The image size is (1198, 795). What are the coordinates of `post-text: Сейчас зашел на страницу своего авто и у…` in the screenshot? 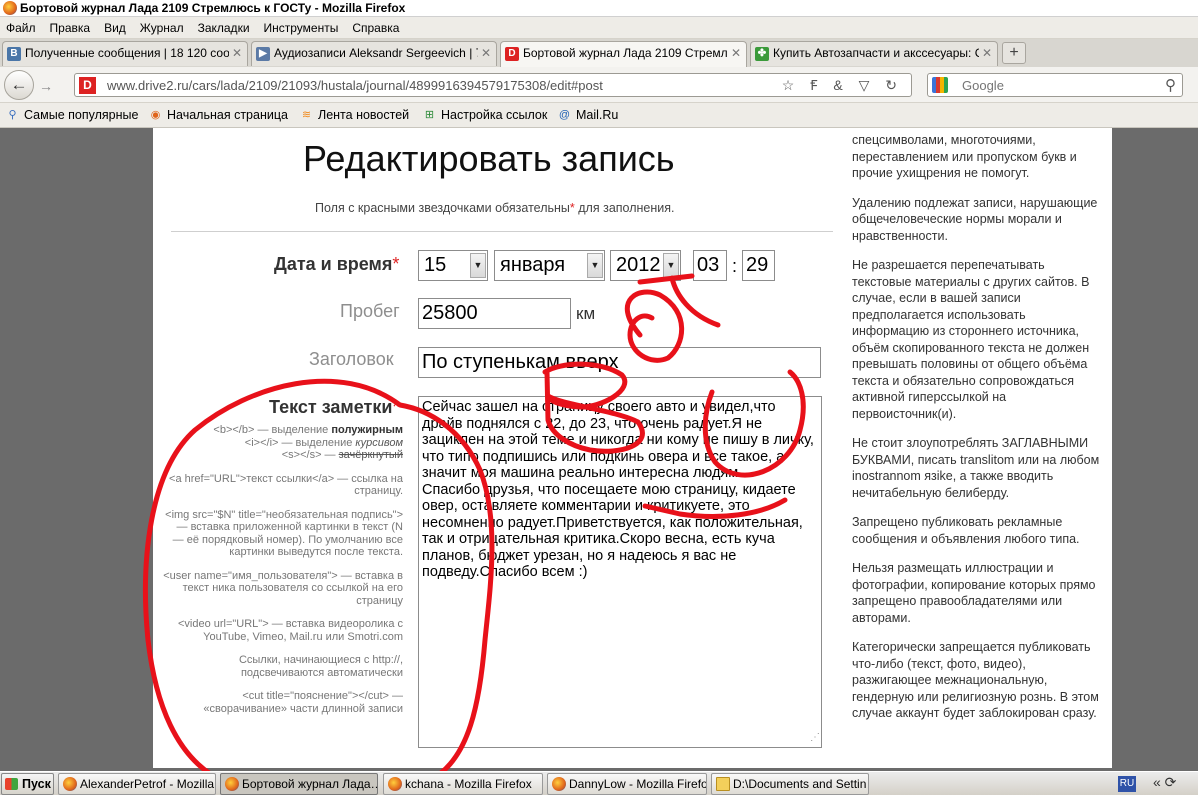 It's located at (618, 489).